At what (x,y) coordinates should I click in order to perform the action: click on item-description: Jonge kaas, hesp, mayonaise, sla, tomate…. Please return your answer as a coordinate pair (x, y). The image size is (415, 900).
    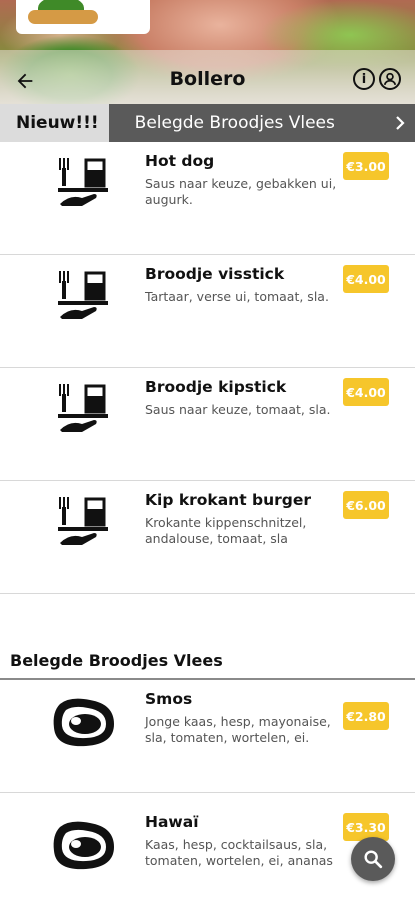
    Looking at the image, I should click on (238, 729).